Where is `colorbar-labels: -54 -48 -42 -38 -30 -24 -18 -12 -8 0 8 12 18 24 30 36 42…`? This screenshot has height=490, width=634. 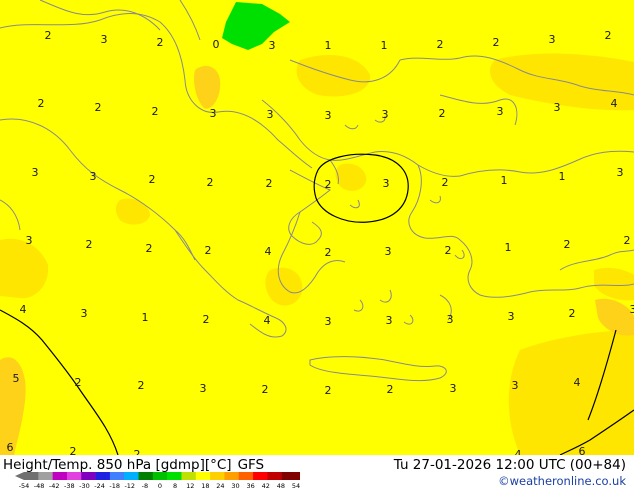
colorbar-labels: -54 -48 -42 -38 -30 -24 -18 -12 -8 0 8 12 18 24 30 36 42… is located at coordinates (159, 486).